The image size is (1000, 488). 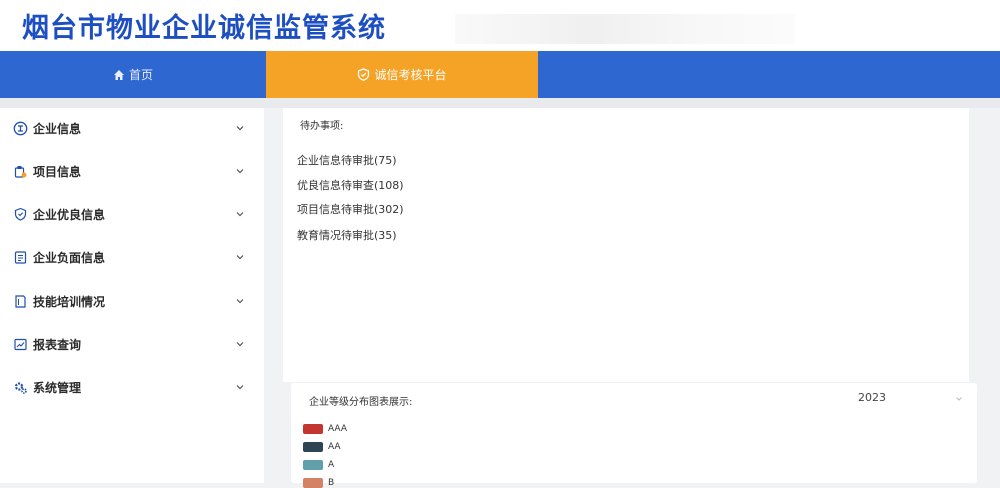 I want to click on negative-record-icon, so click(x=20, y=257).